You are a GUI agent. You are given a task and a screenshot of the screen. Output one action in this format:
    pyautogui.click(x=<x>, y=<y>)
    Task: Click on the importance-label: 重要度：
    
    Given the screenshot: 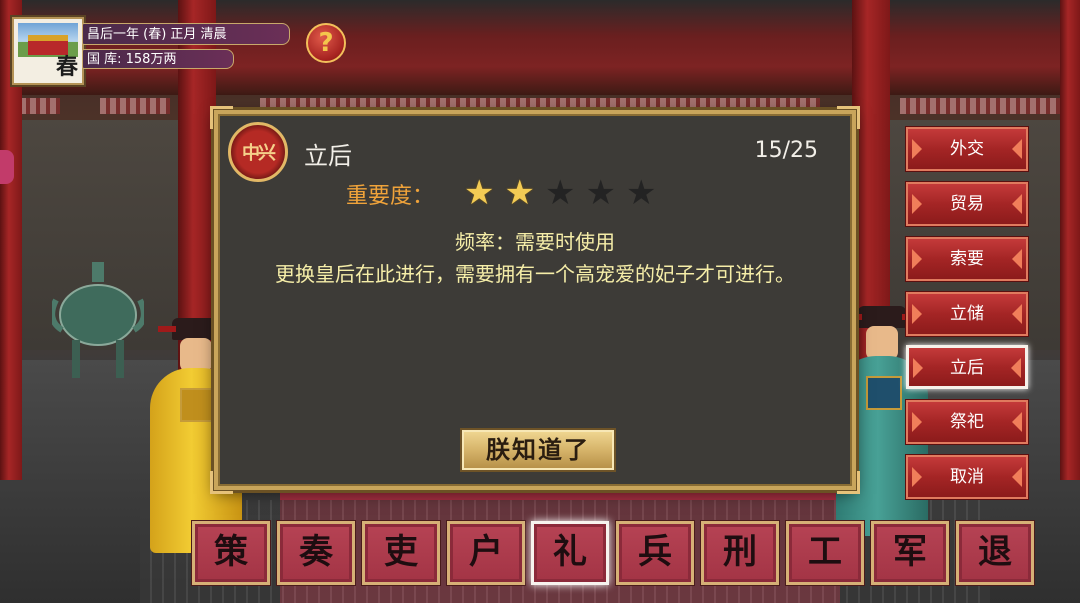 What is the action you would take?
    pyautogui.click(x=390, y=196)
    